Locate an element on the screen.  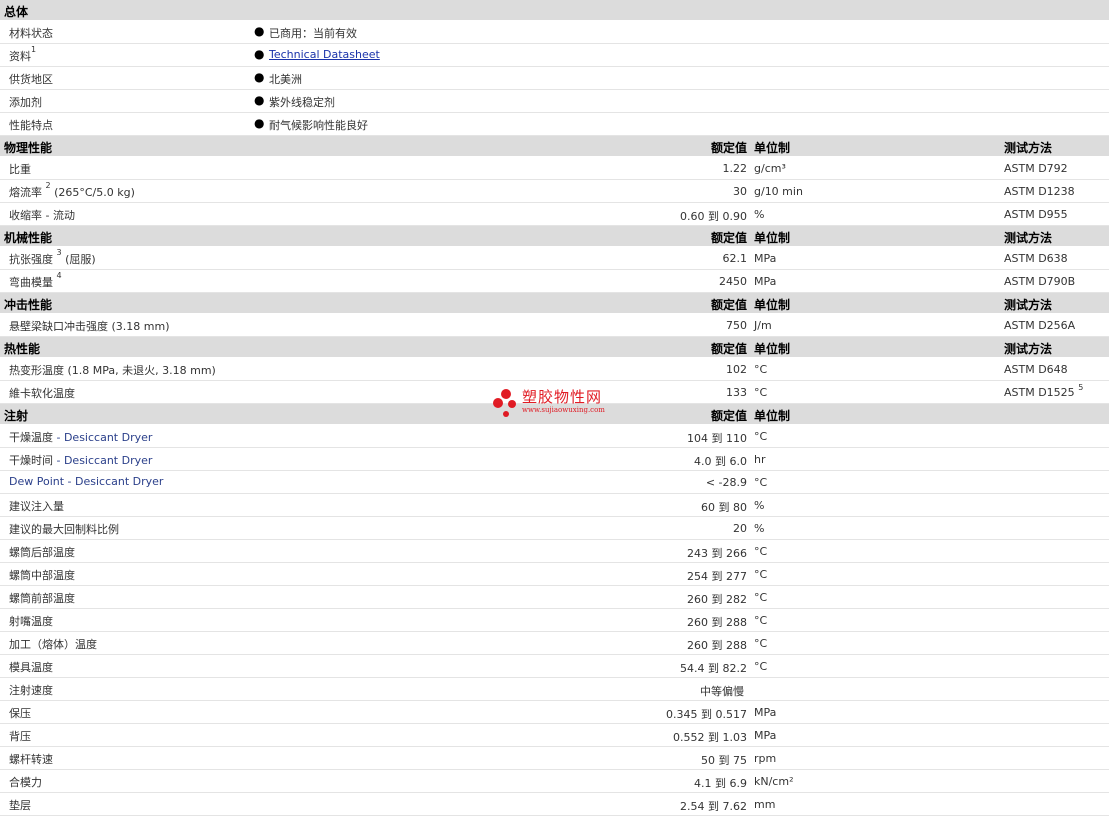
nominal-value: 2.54 到 7.62 is located at coordinates (713, 806).